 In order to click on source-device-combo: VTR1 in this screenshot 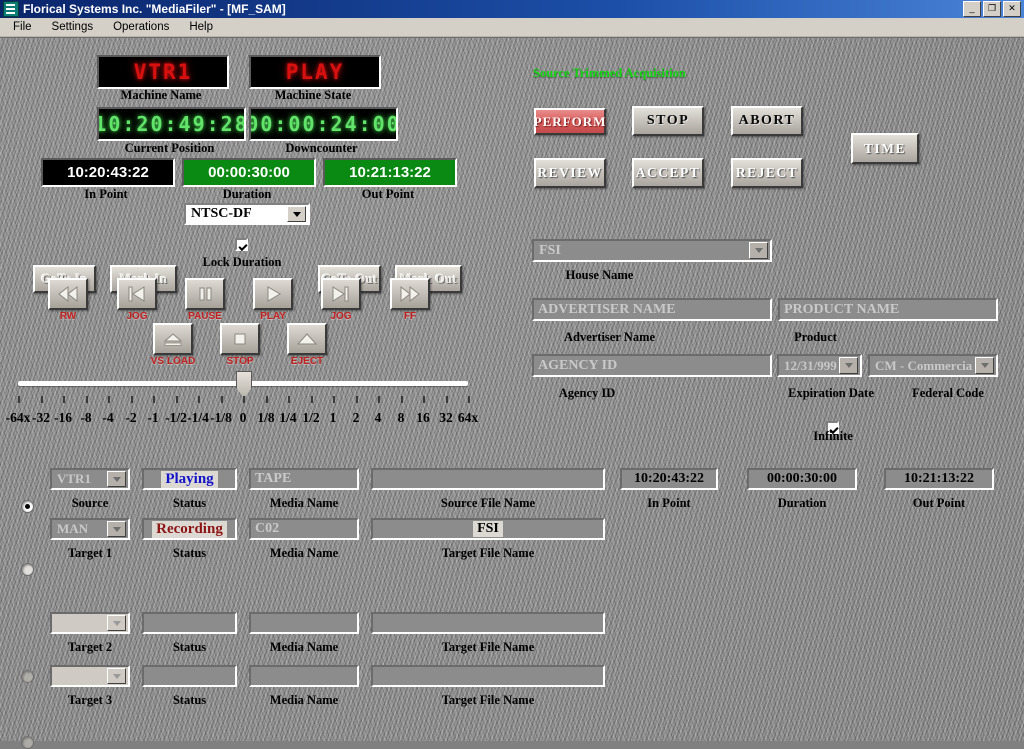, I will do `click(90, 479)`.